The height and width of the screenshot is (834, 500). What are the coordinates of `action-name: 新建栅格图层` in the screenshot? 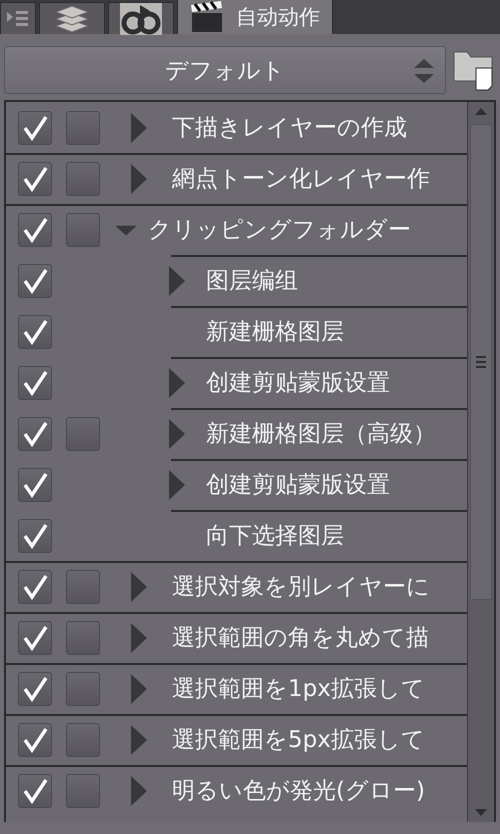 It's located at (275, 331).